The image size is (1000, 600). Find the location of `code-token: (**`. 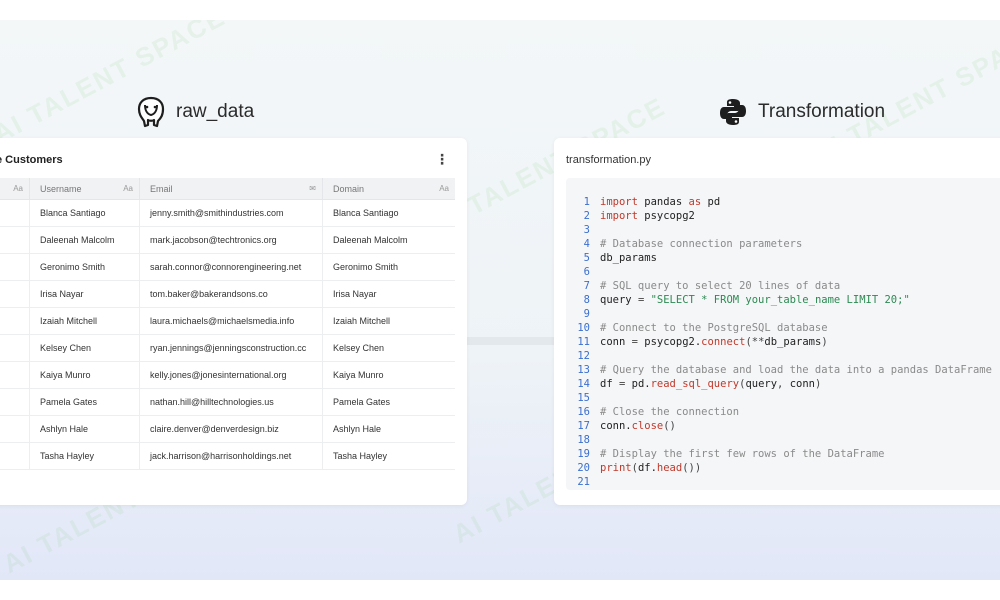

code-token: (** is located at coordinates (755, 342).